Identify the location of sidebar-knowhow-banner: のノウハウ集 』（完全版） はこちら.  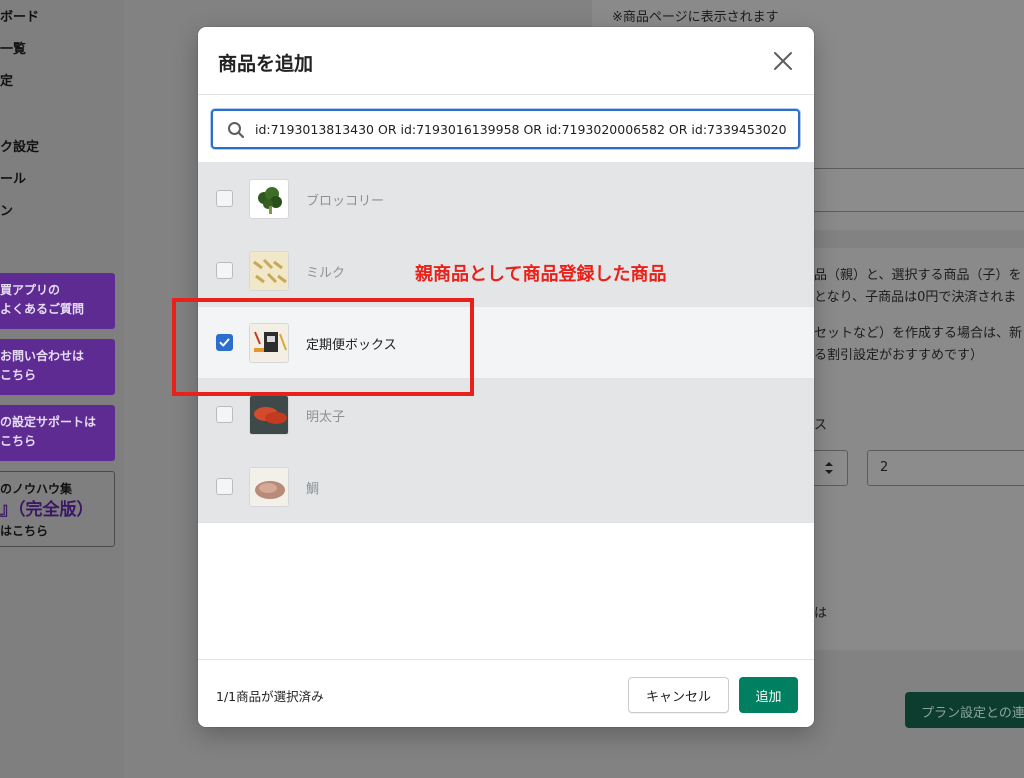
(57, 509).